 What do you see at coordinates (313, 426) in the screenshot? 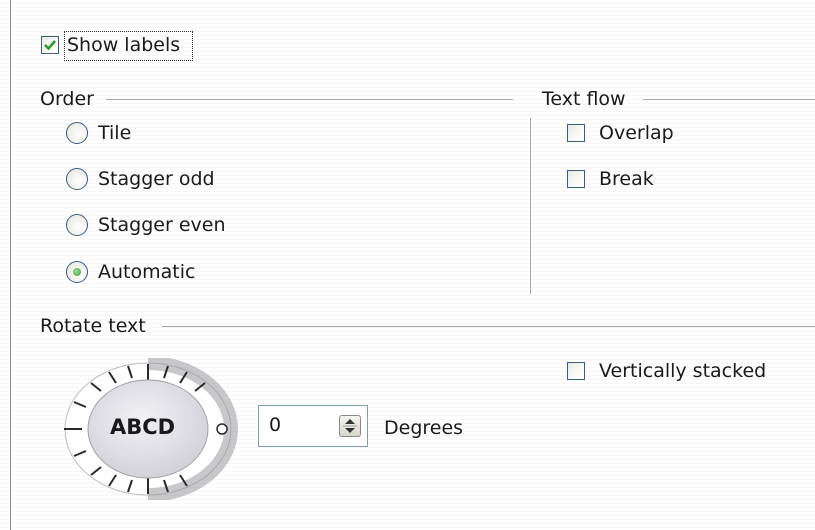
I see `degrees-spinbox: 0` at bounding box center [313, 426].